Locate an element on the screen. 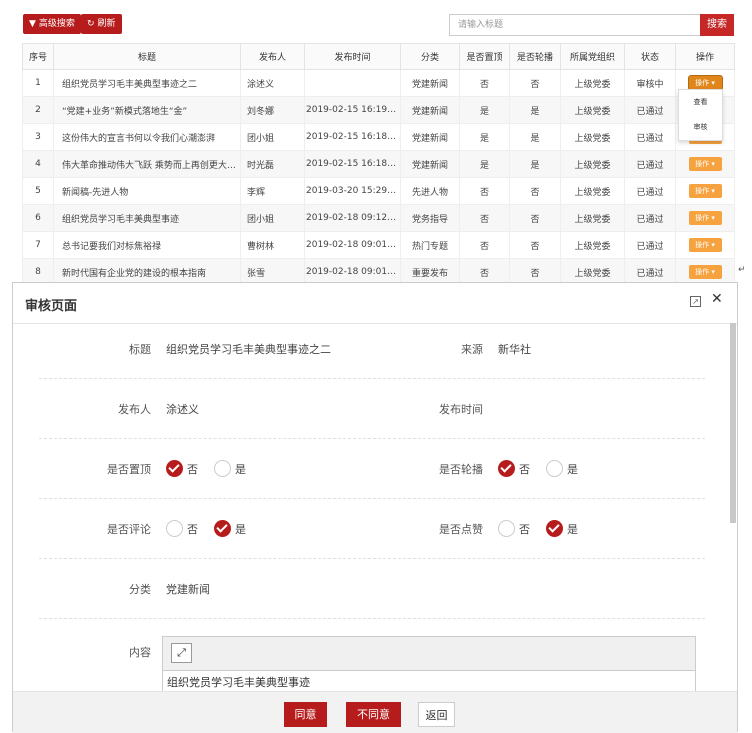  comment-yes-radio is located at coordinates (222, 528).